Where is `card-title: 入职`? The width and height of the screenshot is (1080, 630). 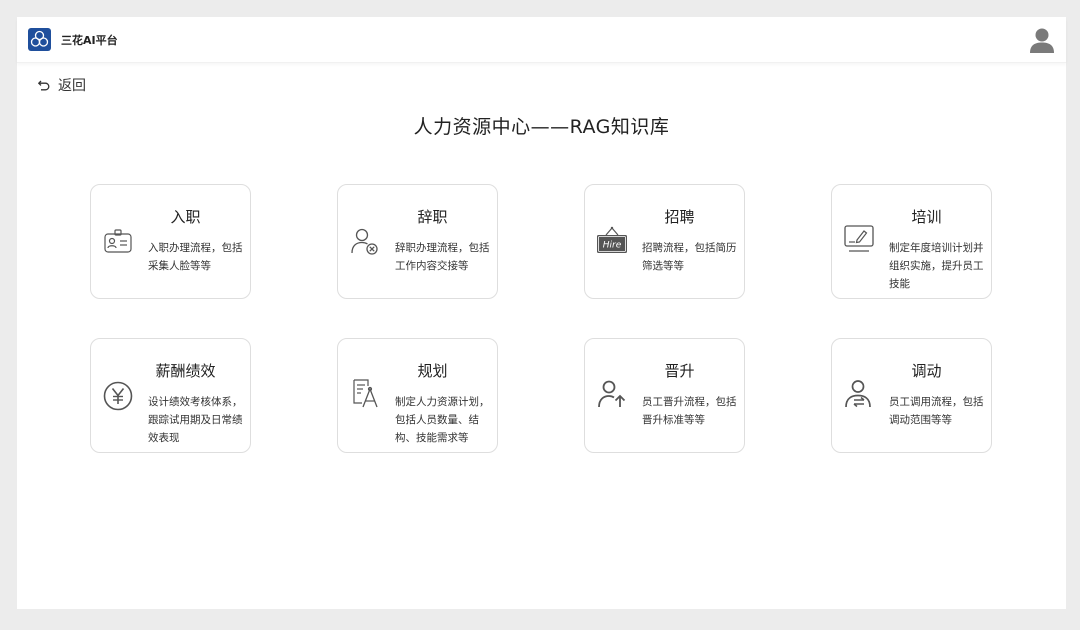
card-title: 入职 is located at coordinates (185, 217).